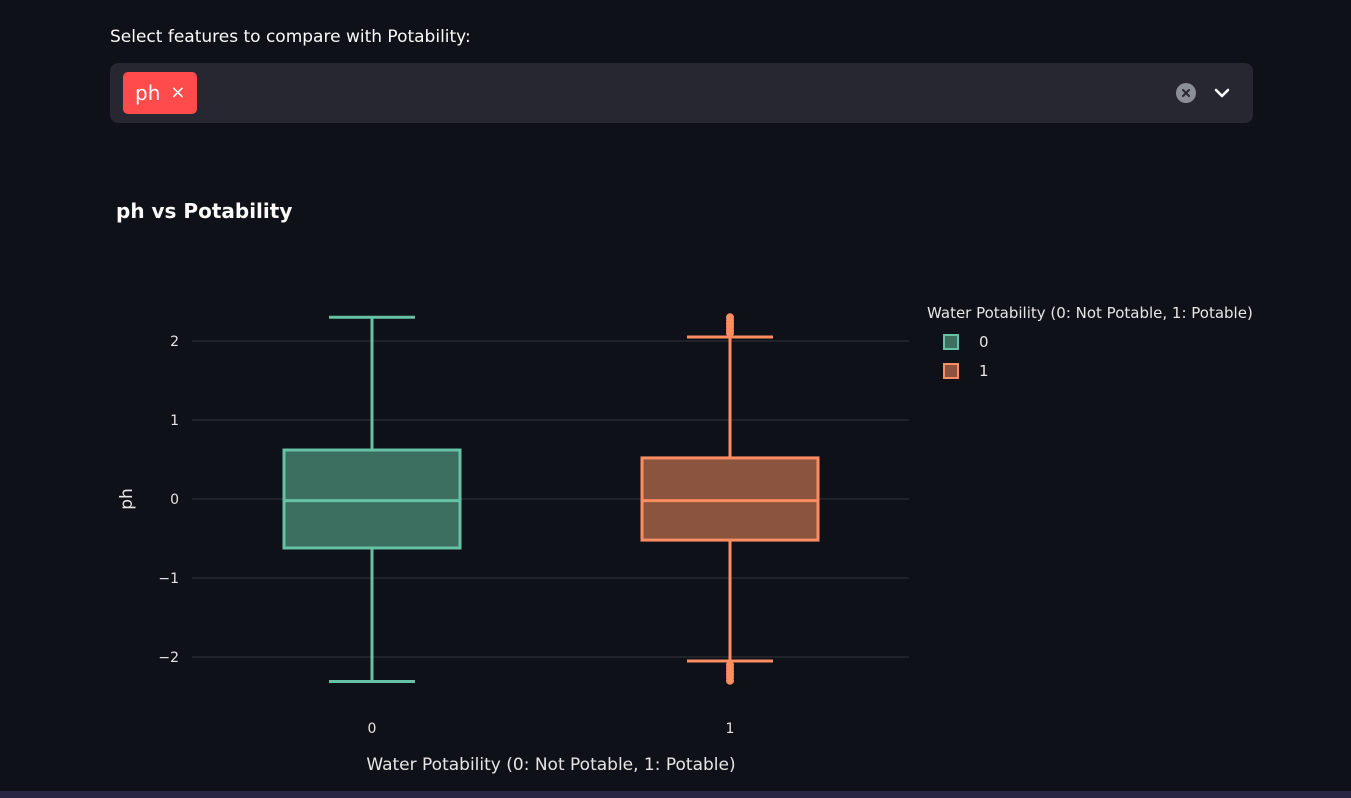 The width and height of the screenshot is (1351, 798). What do you see at coordinates (730, 729) in the screenshot?
I see `x-tick-label: 1` at bounding box center [730, 729].